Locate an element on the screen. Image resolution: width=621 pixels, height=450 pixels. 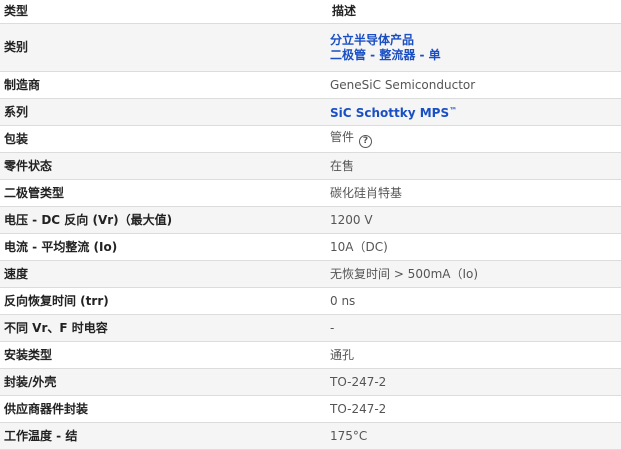
table-header: 类型 描述 is located at coordinates (310, 12).